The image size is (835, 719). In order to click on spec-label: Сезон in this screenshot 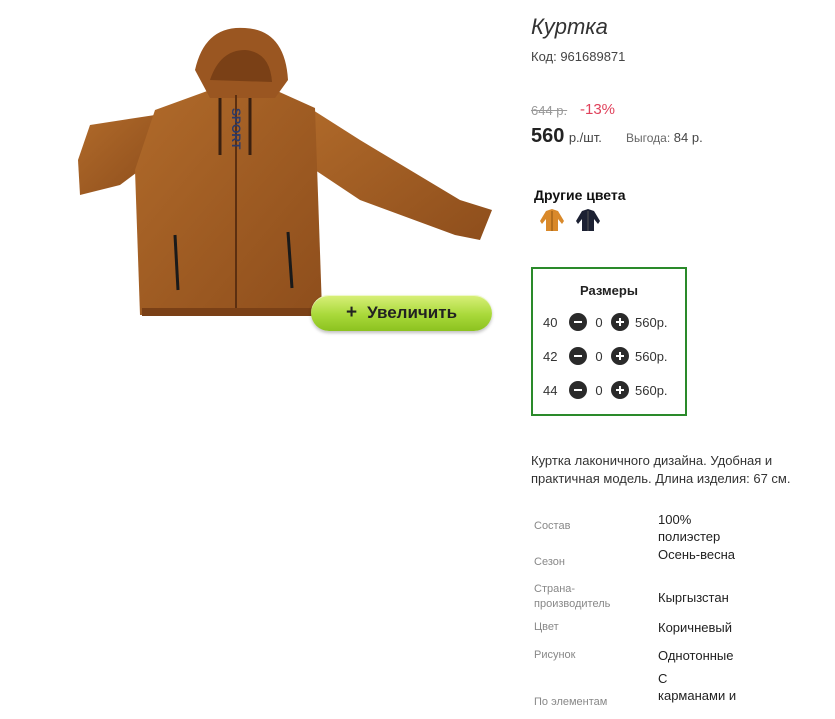, I will do `click(549, 562)`.